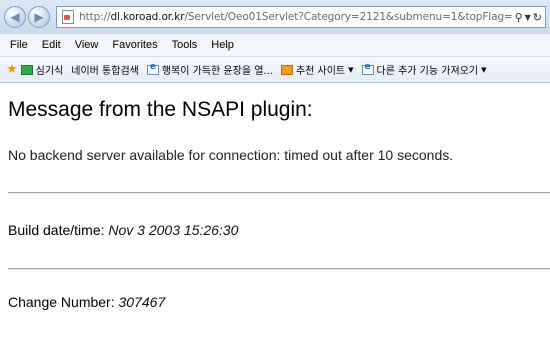  What do you see at coordinates (61, 302) in the screenshot?
I see `change-label: Change Number:` at bounding box center [61, 302].